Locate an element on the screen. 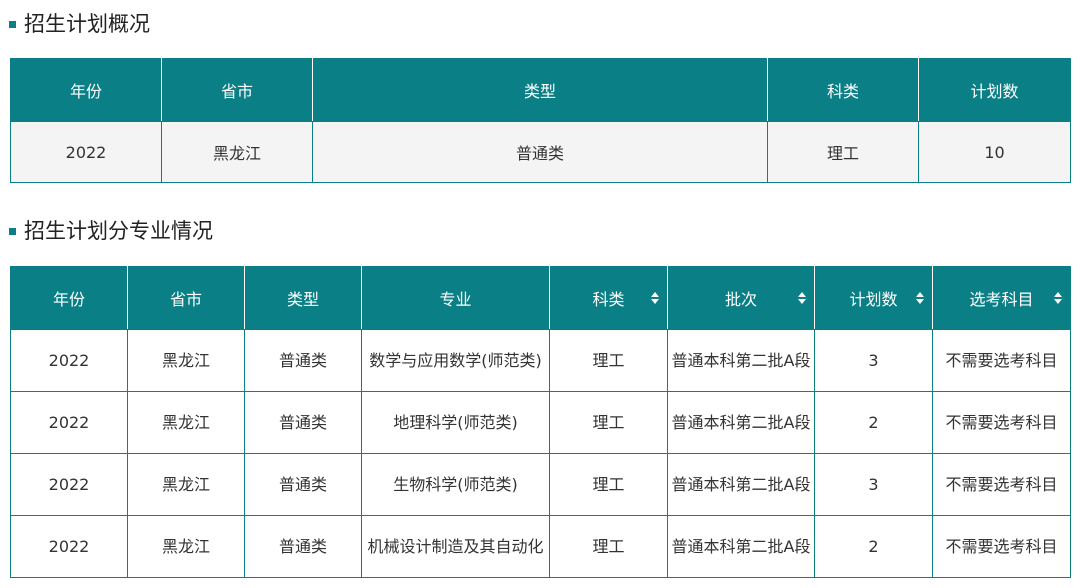  detail-header-batch-label: 批次 is located at coordinates (740, 299).